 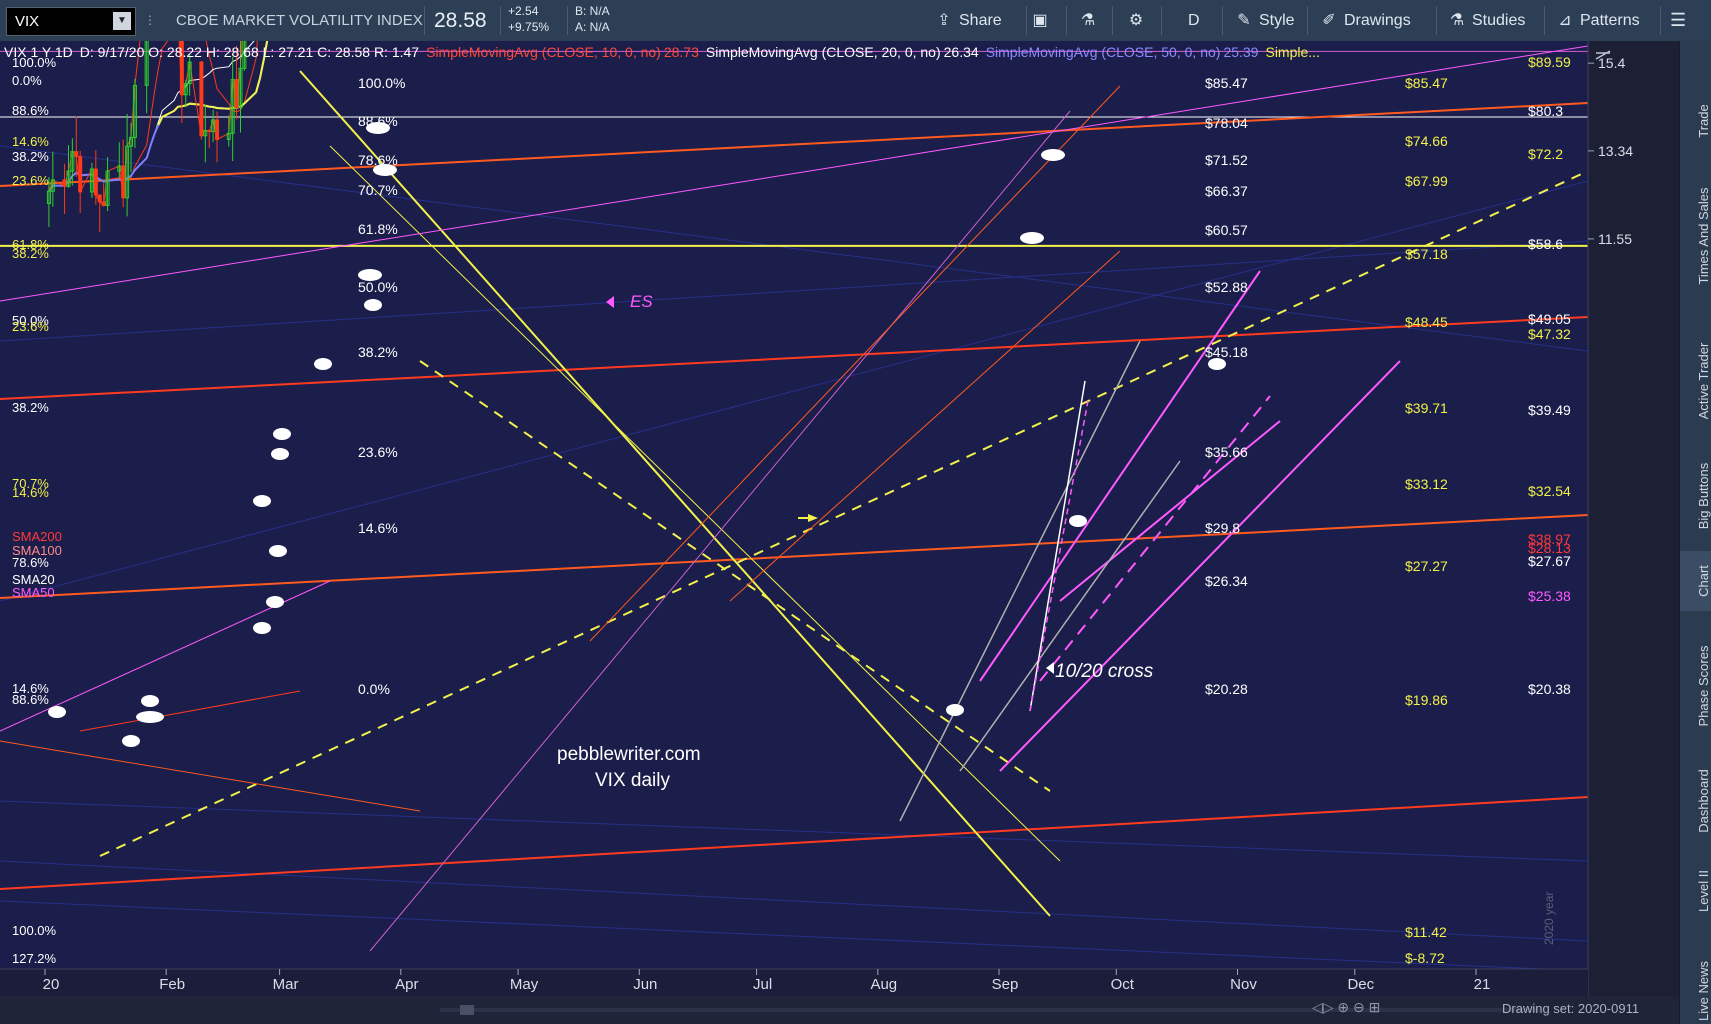 What do you see at coordinates (1091, 20) in the screenshot?
I see `flask-button: ⚗` at bounding box center [1091, 20].